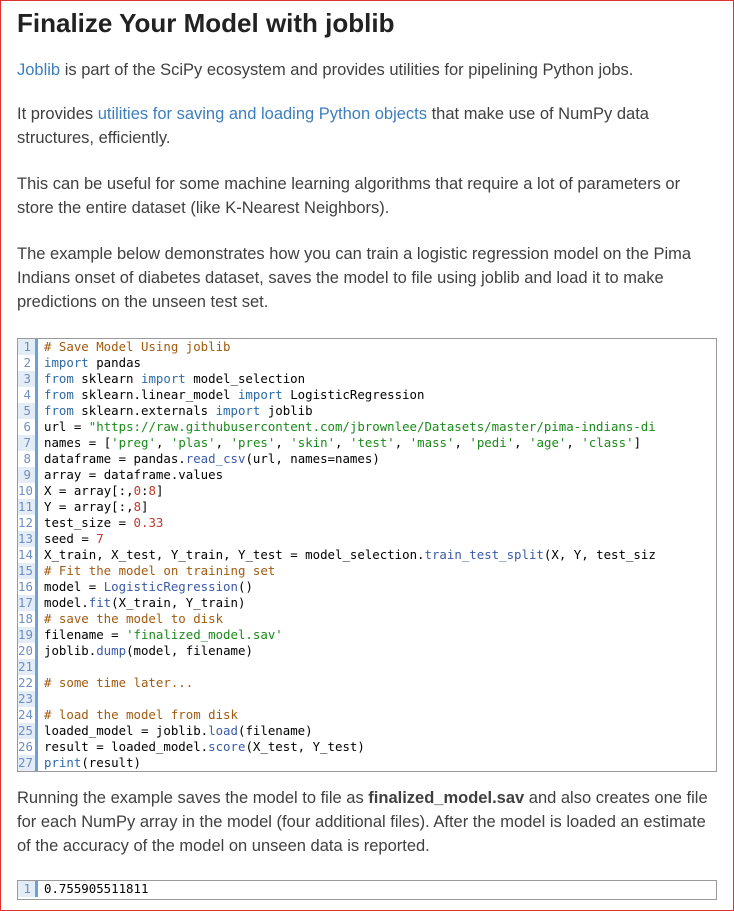 The width and height of the screenshot is (734, 911). Describe the element at coordinates (178, 410) in the screenshot. I see `code-line-text: from sklearn.externals import joblib` at that location.